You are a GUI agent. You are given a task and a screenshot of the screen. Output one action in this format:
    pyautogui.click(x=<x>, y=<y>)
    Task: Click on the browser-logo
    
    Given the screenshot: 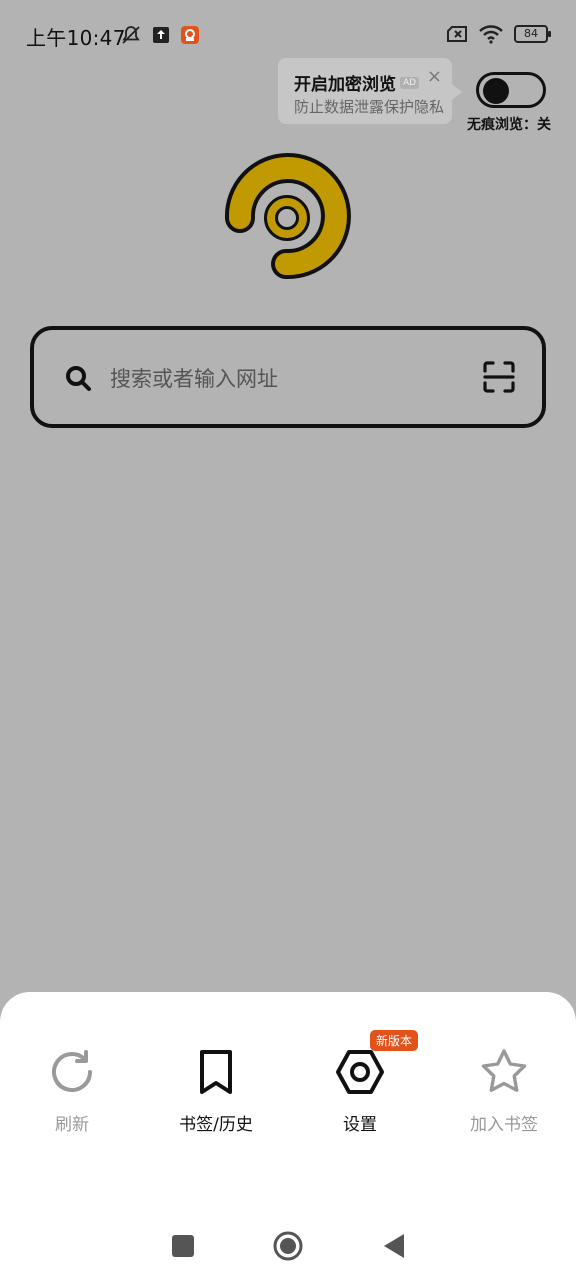 What is the action you would take?
    pyautogui.click(x=287, y=216)
    